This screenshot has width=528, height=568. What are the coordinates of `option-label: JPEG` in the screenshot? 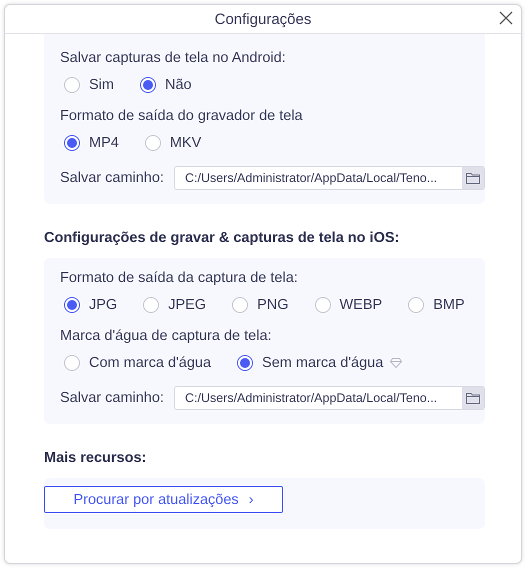 It's located at (187, 305).